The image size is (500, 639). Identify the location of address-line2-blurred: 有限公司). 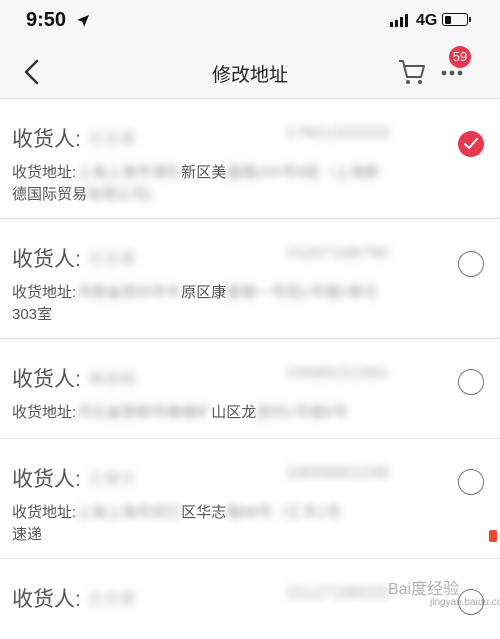
(120, 194).